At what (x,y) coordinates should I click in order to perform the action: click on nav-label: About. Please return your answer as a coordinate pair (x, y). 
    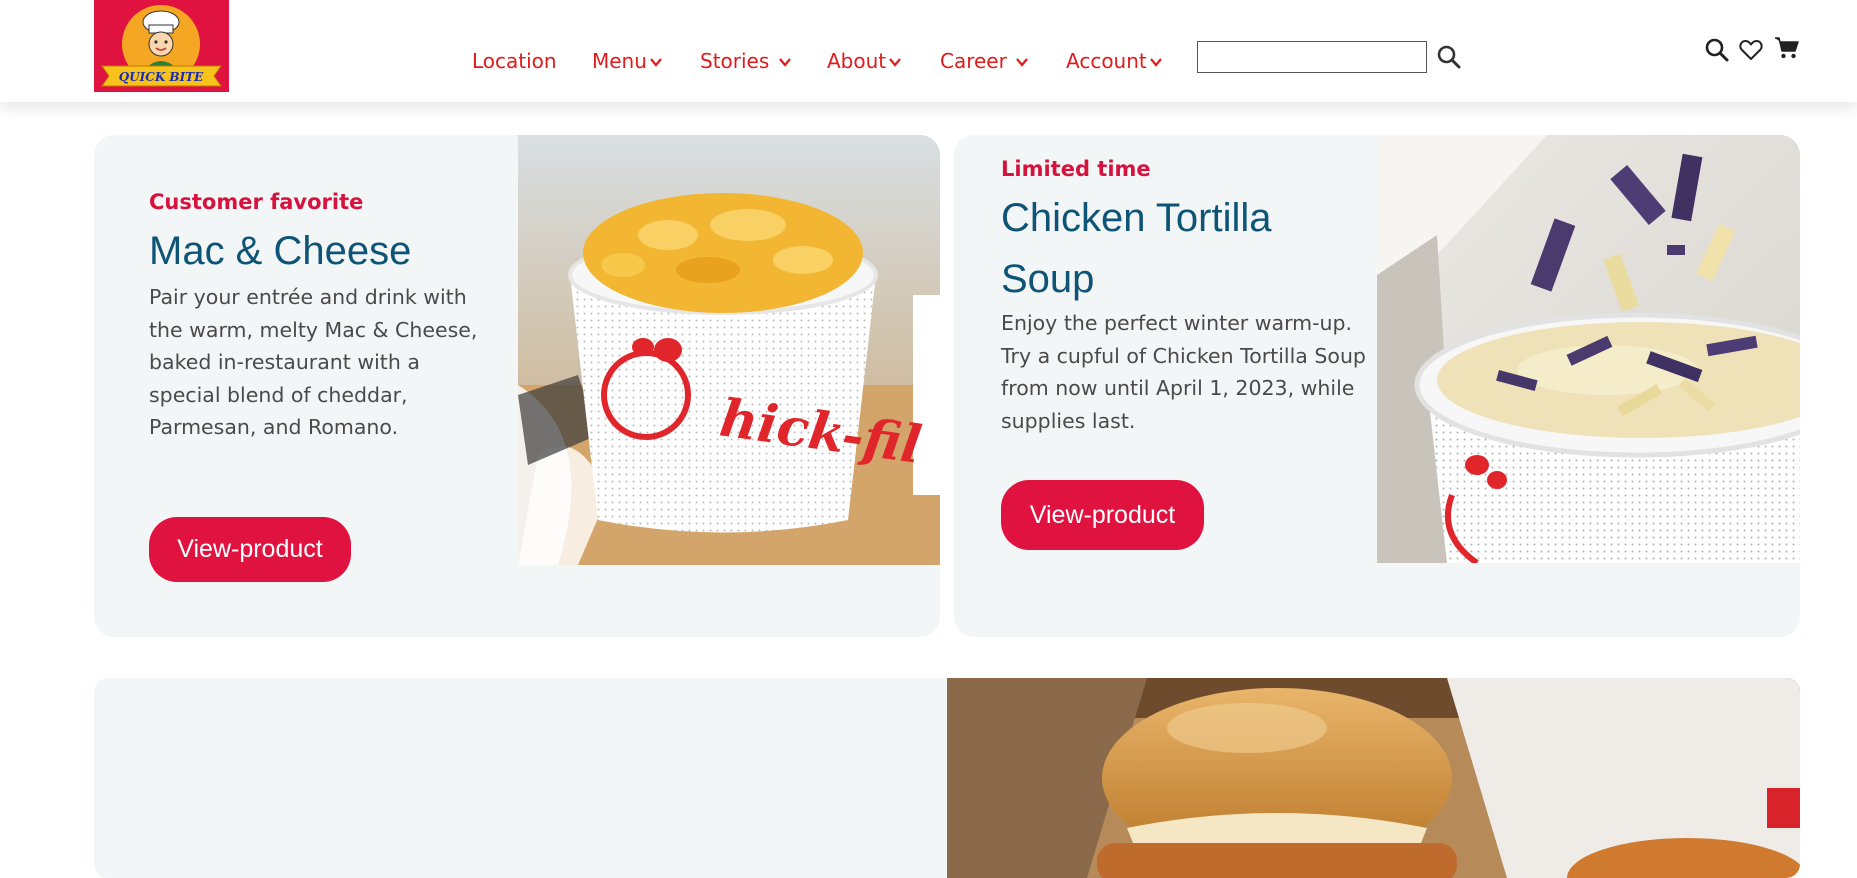
    Looking at the image, I should click on (857, 61).